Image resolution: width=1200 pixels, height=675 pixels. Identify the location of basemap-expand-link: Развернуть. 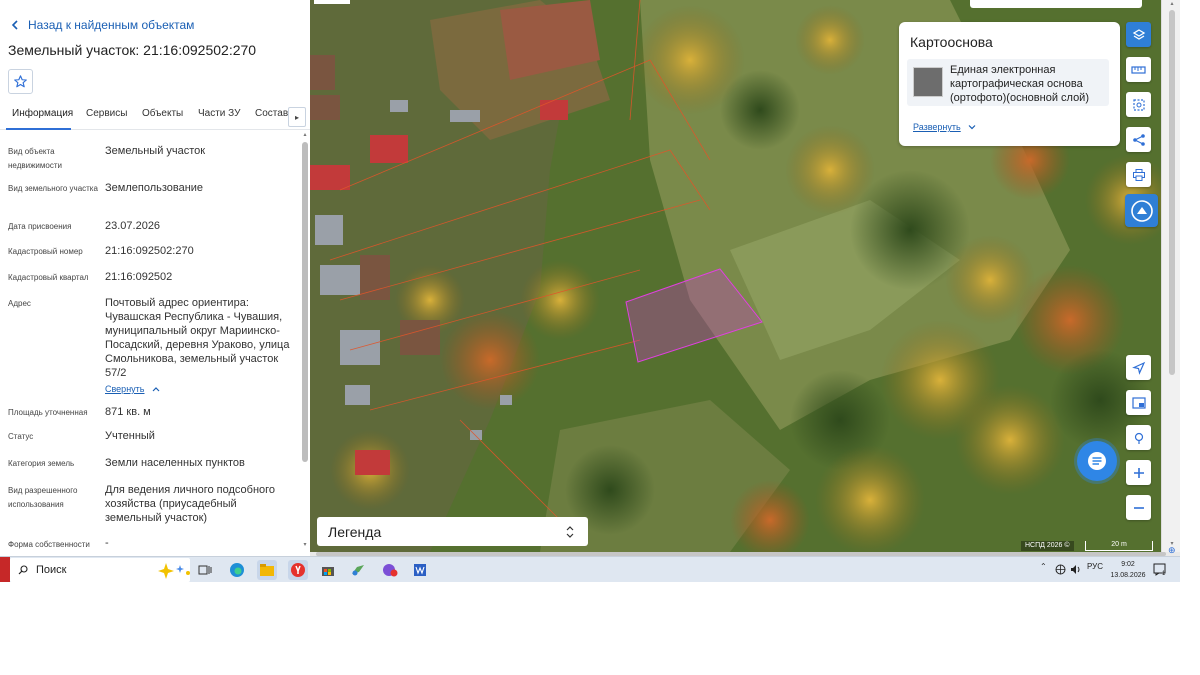
(944, 127).